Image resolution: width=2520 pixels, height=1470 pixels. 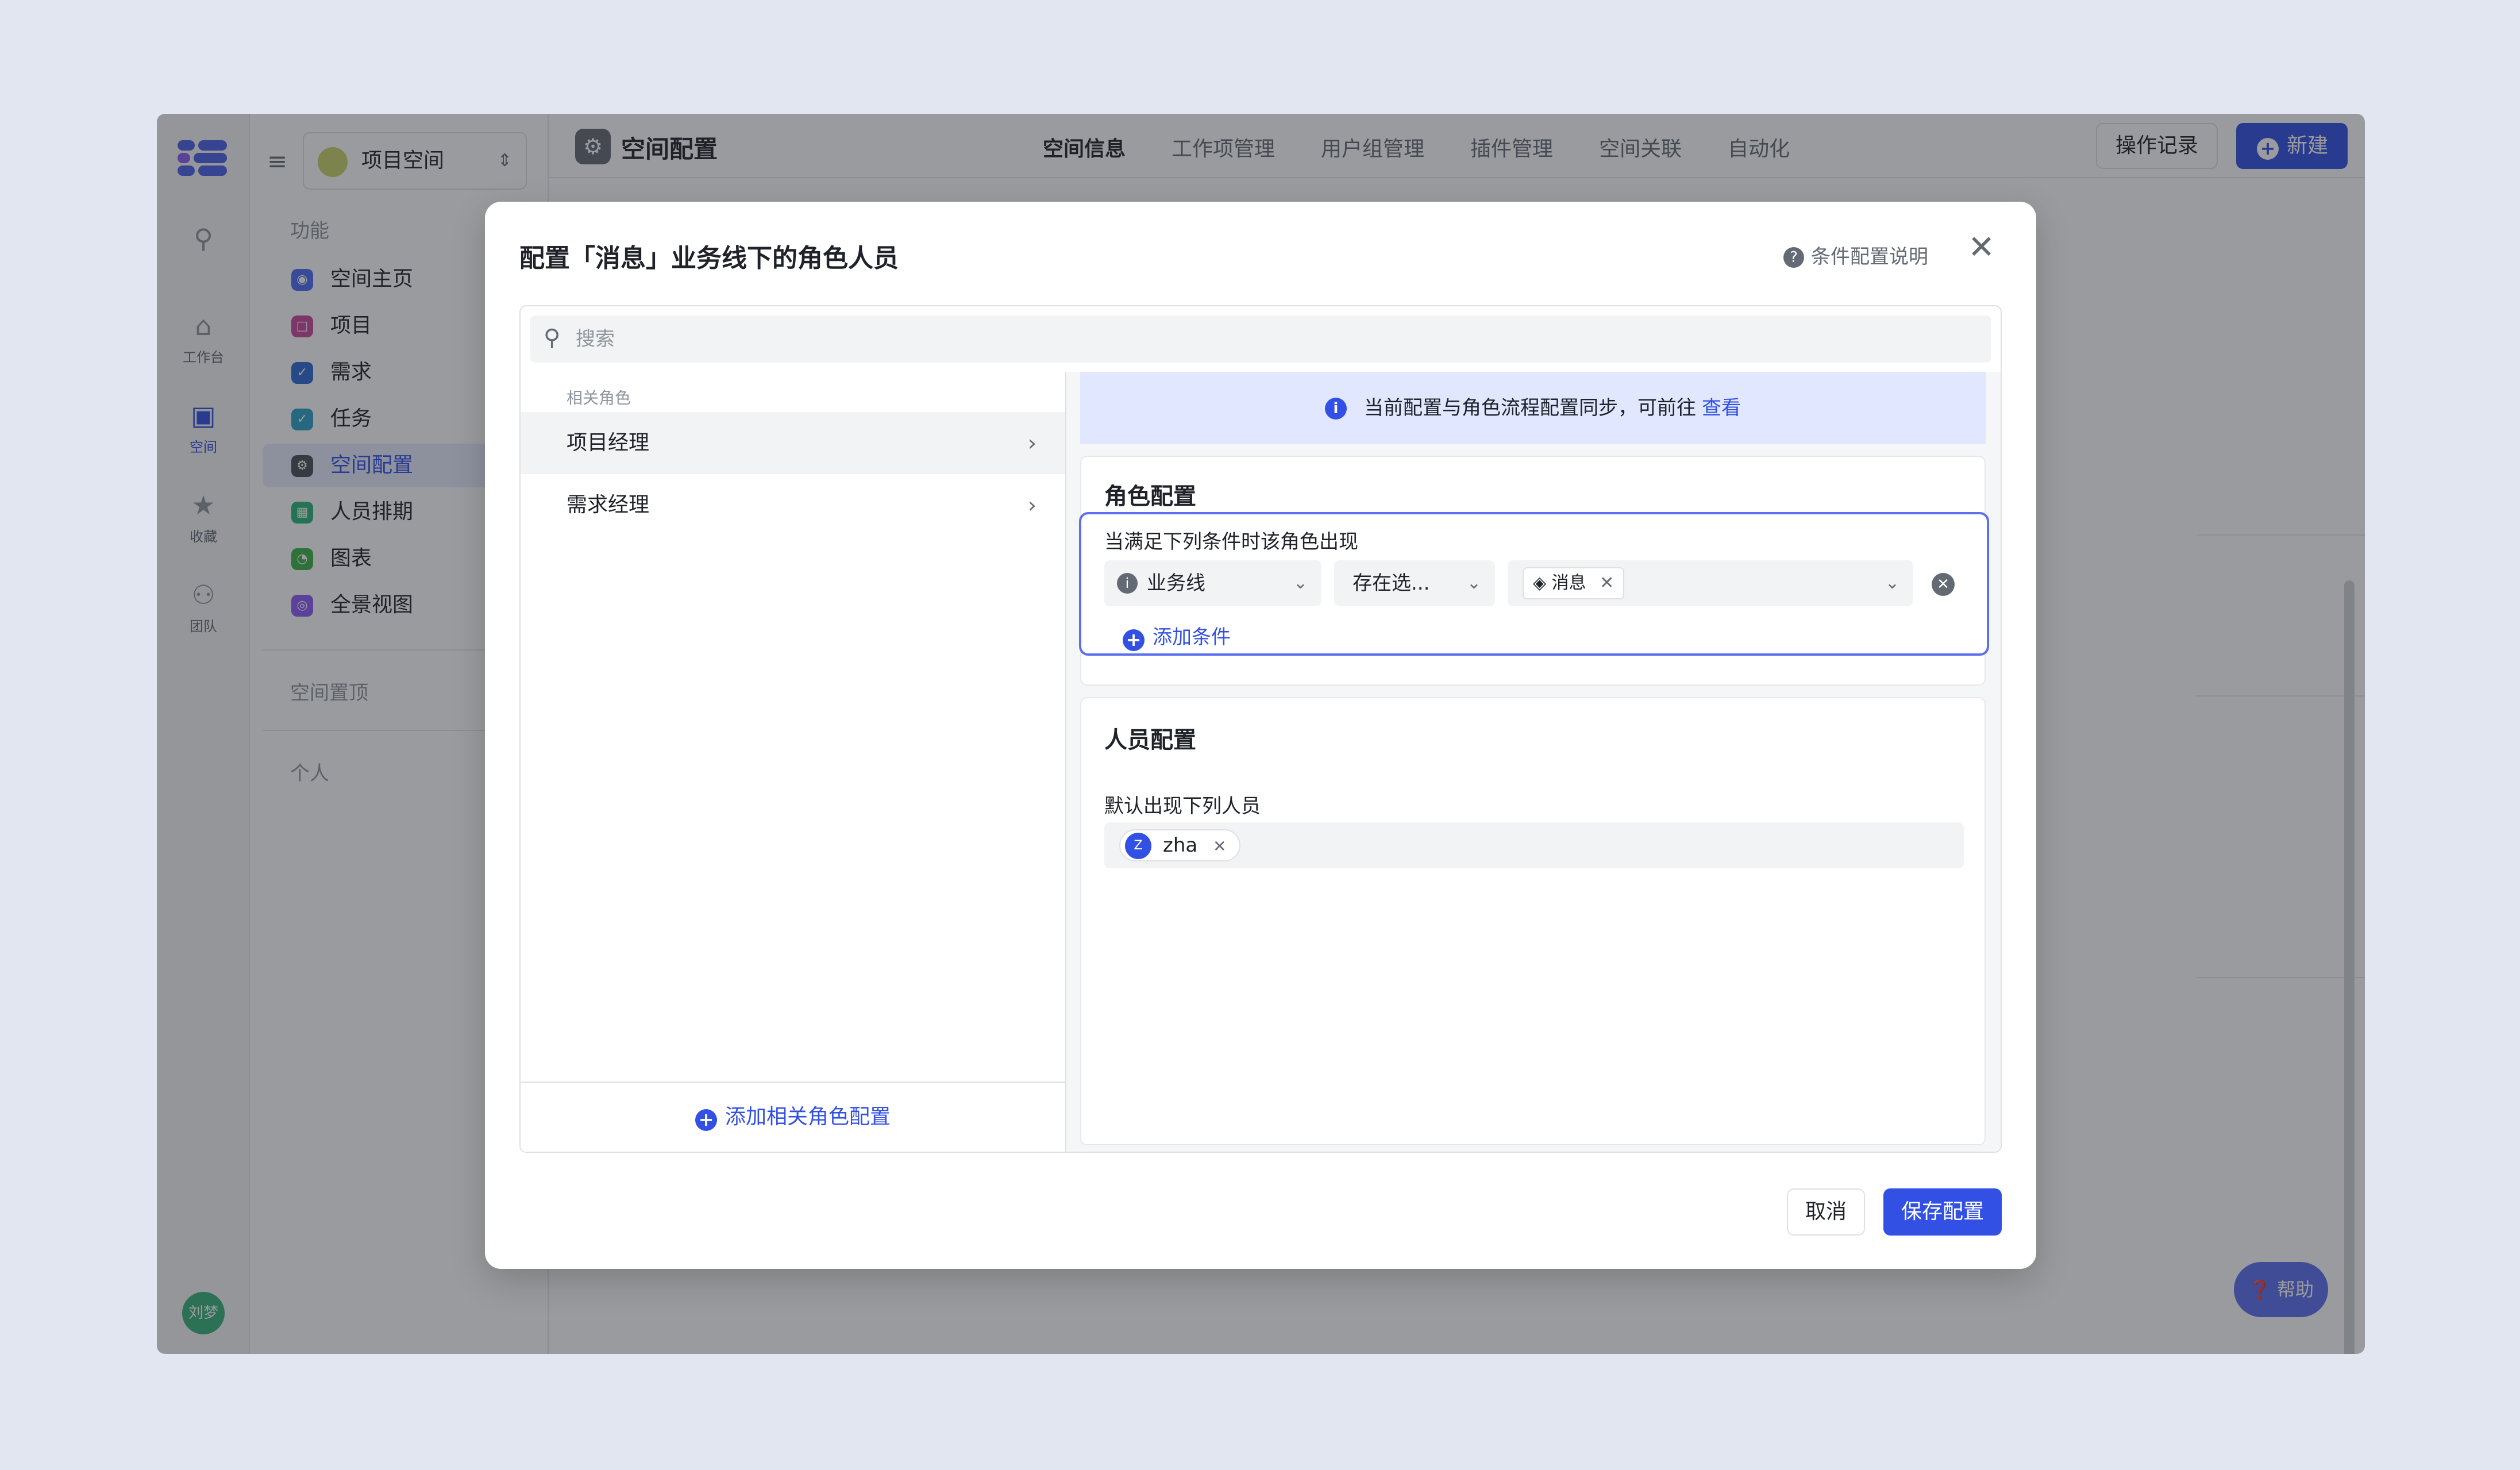 I want to click on search-bar: ⚲, so click(x=1261, y=339).